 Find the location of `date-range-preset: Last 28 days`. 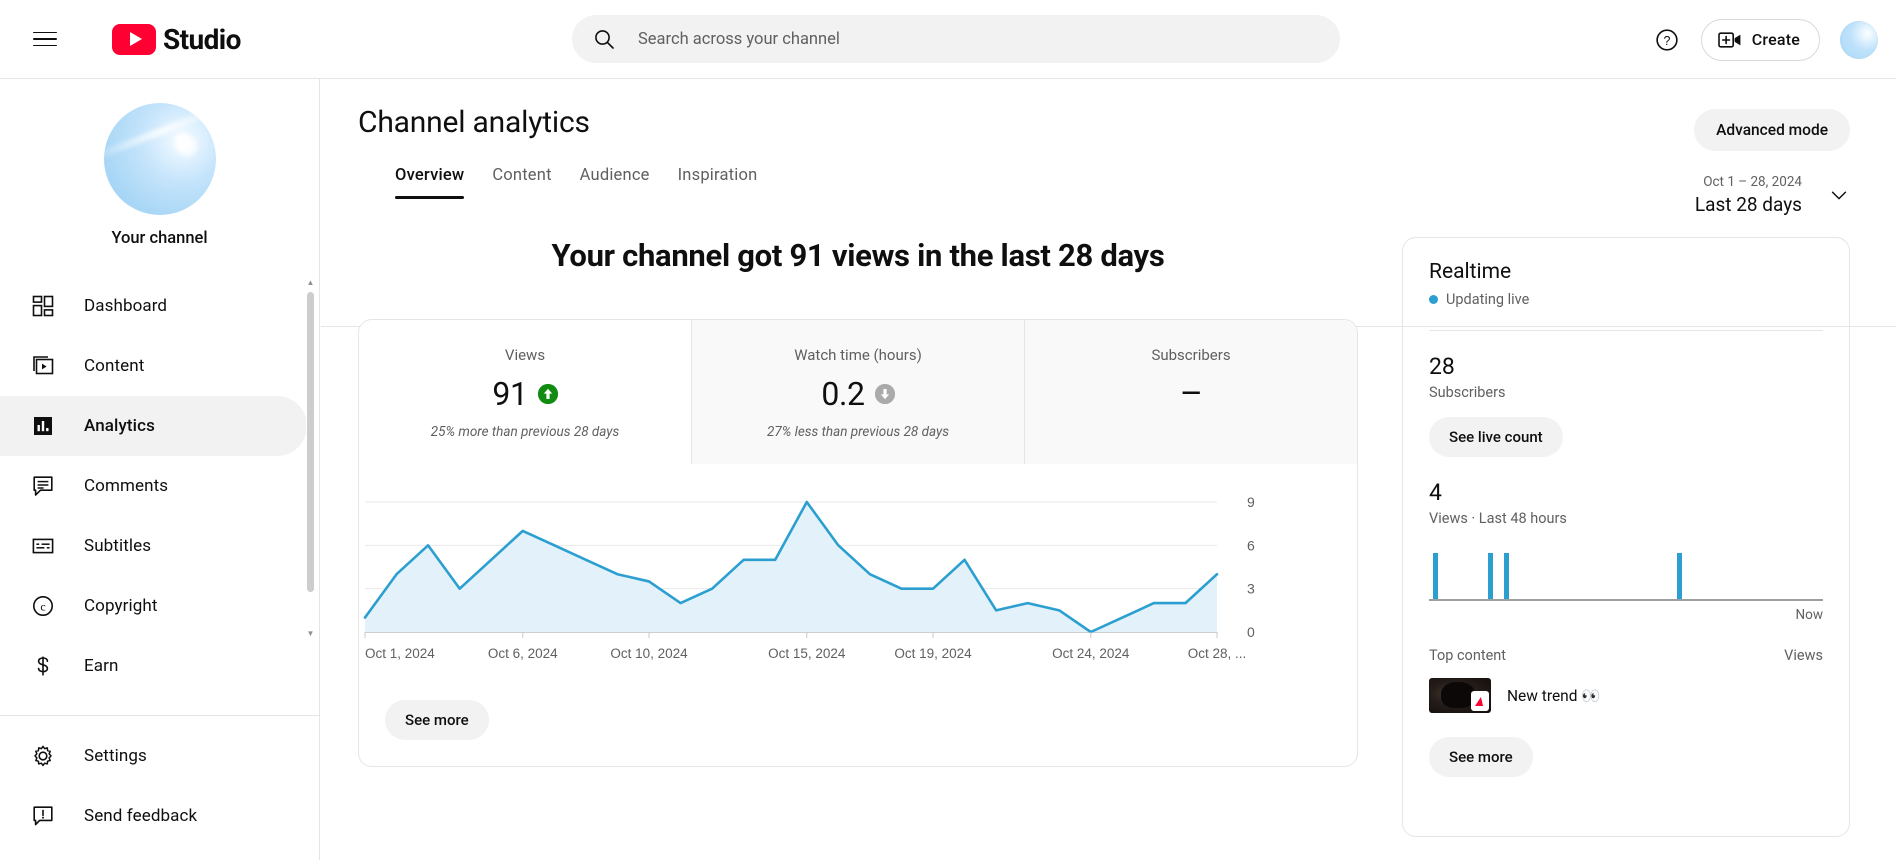

date-range-preset: Last 28 days is located at coordinates (1748, 204).